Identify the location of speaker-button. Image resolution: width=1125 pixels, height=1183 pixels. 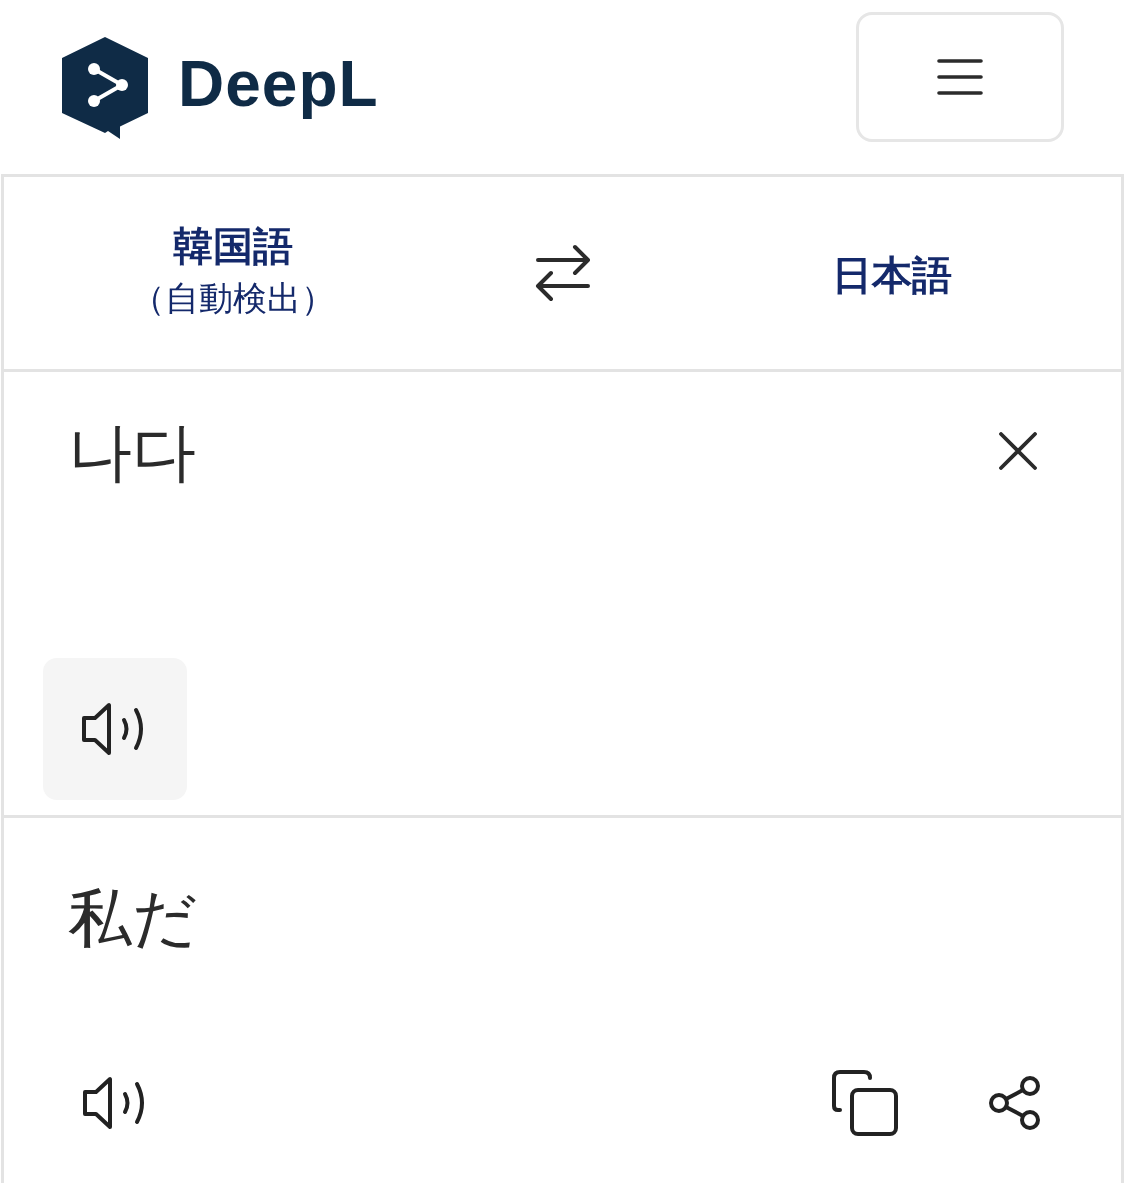
(115, 729).